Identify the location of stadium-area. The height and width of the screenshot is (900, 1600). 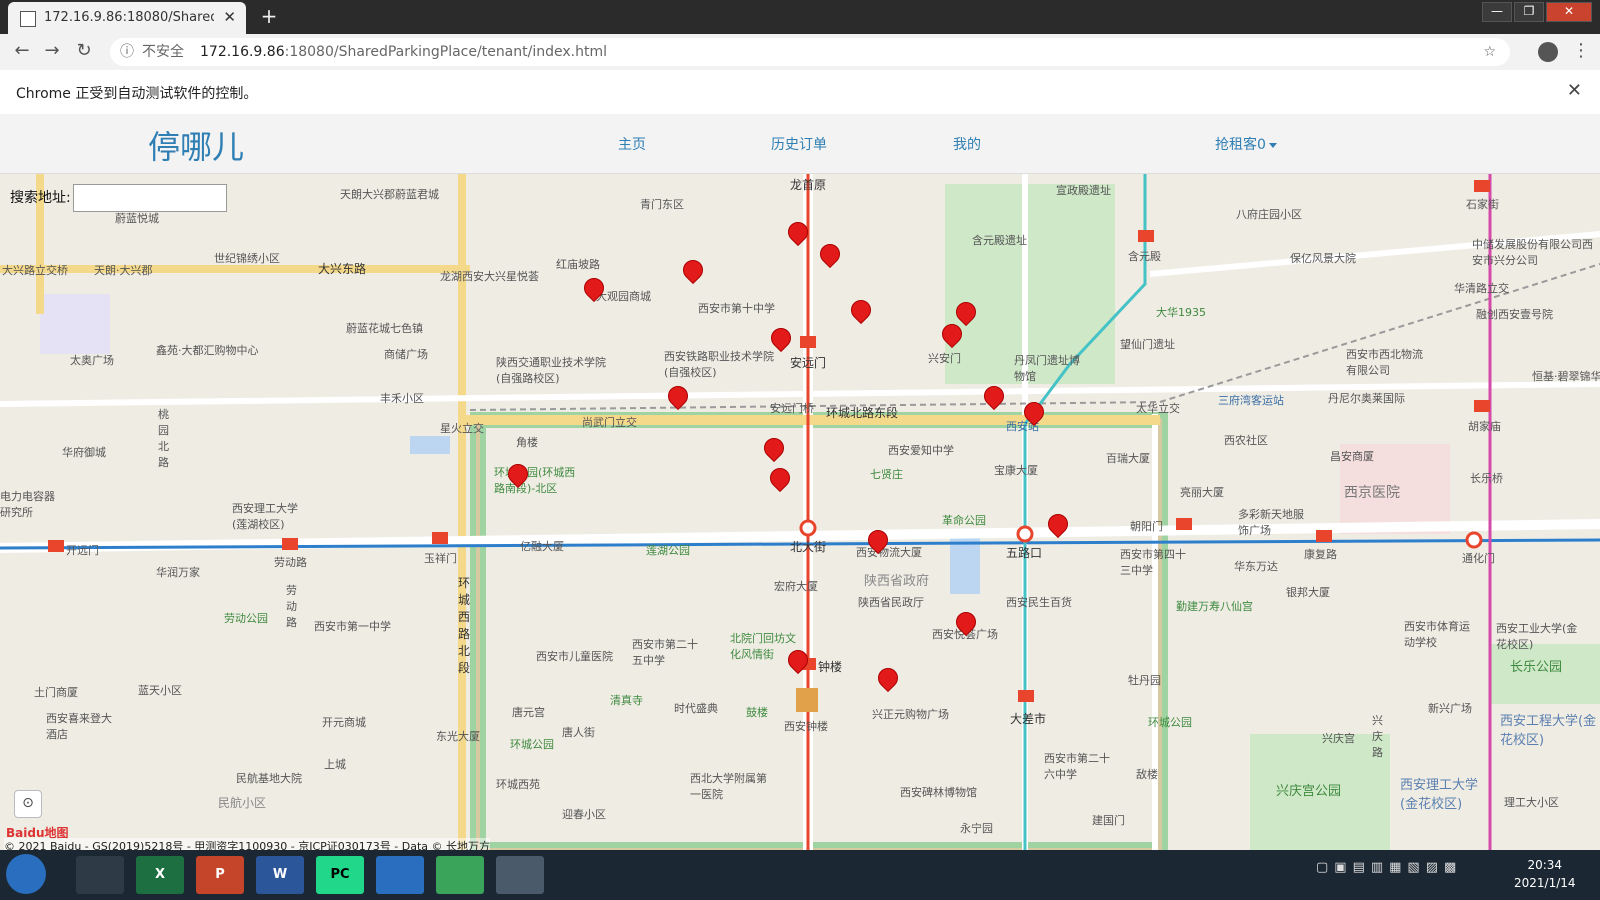
(75, 324).